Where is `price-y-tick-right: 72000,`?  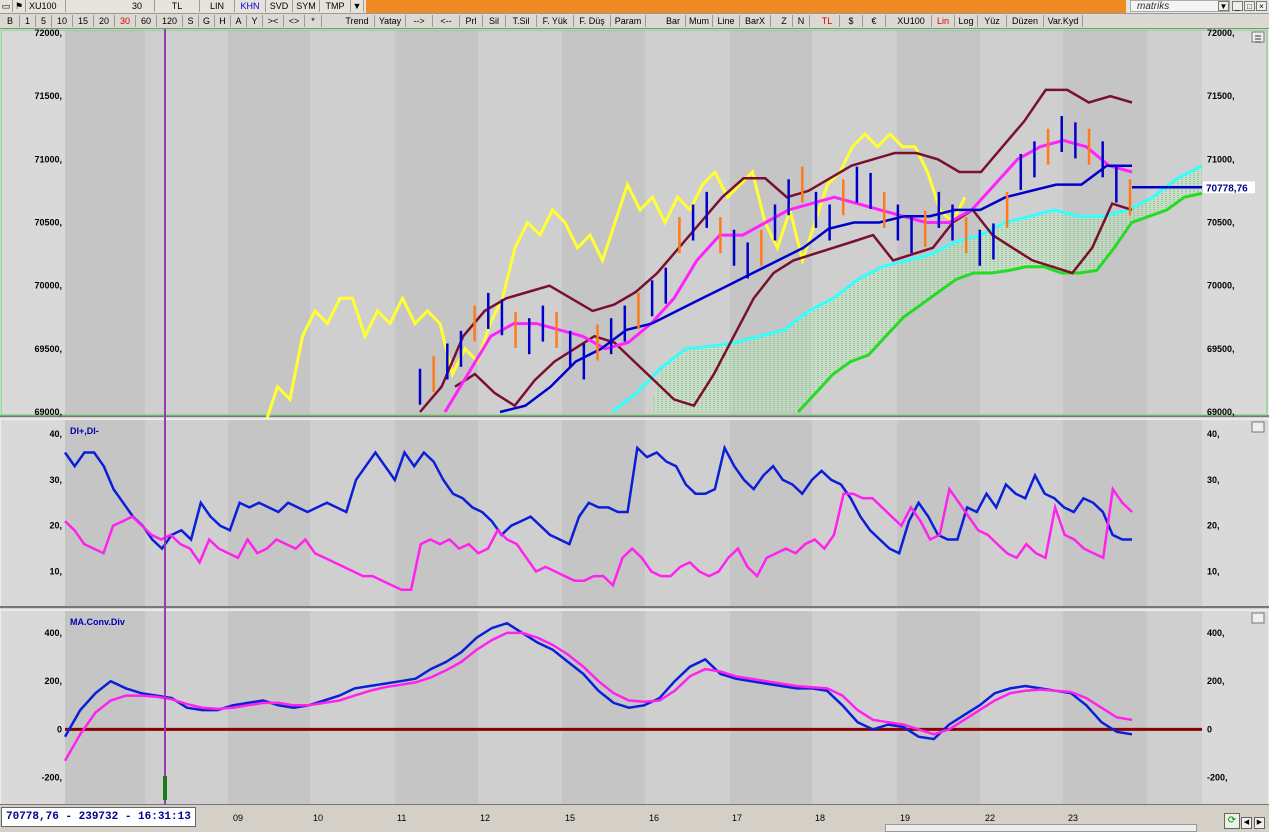 price-y-tick-right: 72000, is located at coordinates (1221, 33).